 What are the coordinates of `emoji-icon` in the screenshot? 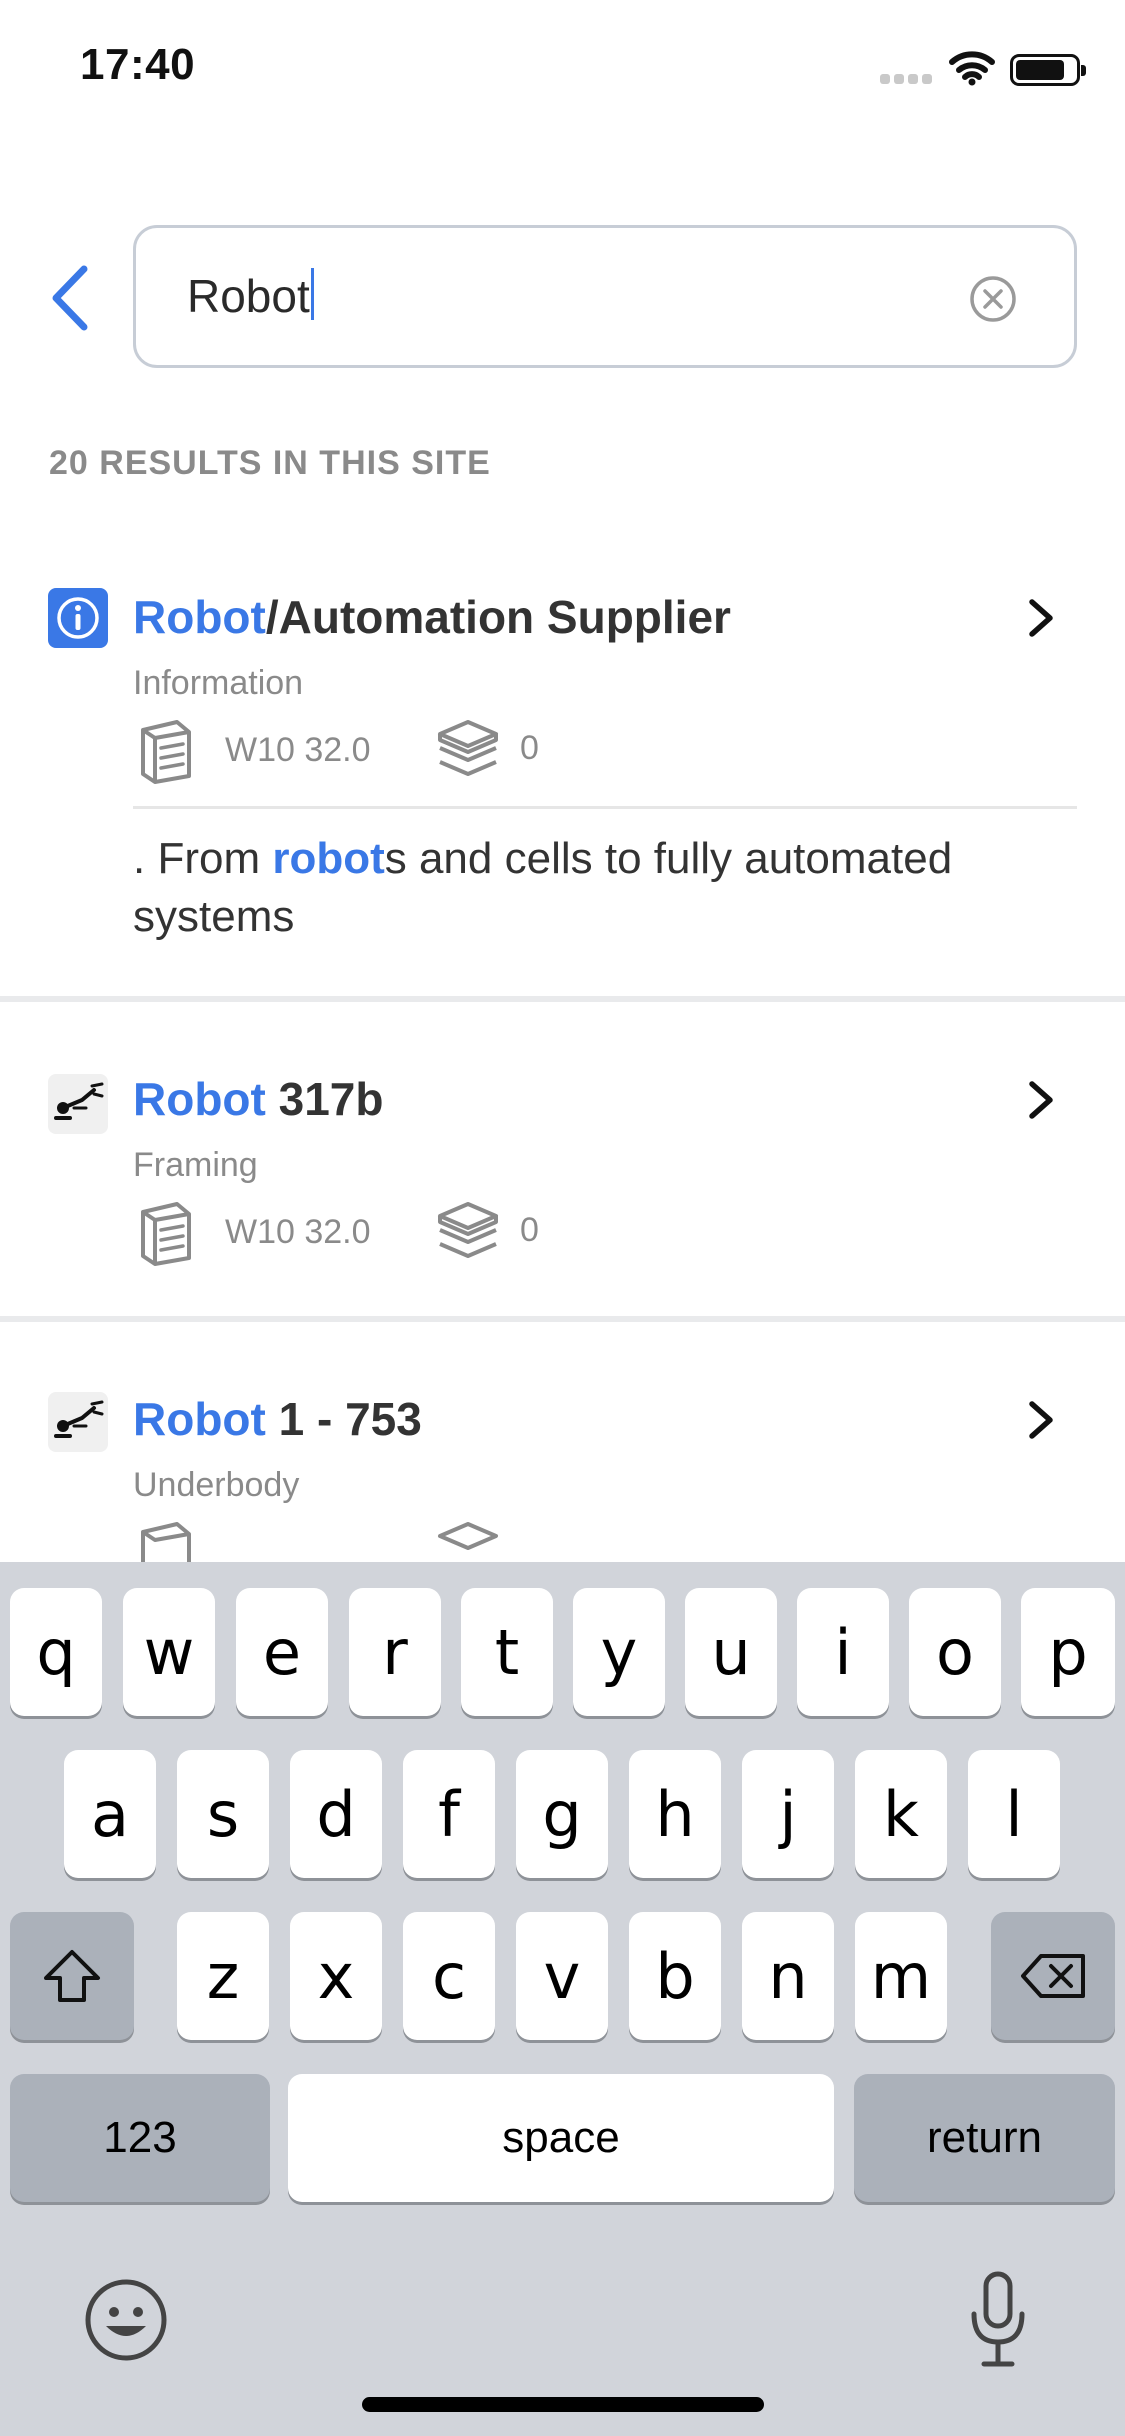 It's located at (126, 2320).